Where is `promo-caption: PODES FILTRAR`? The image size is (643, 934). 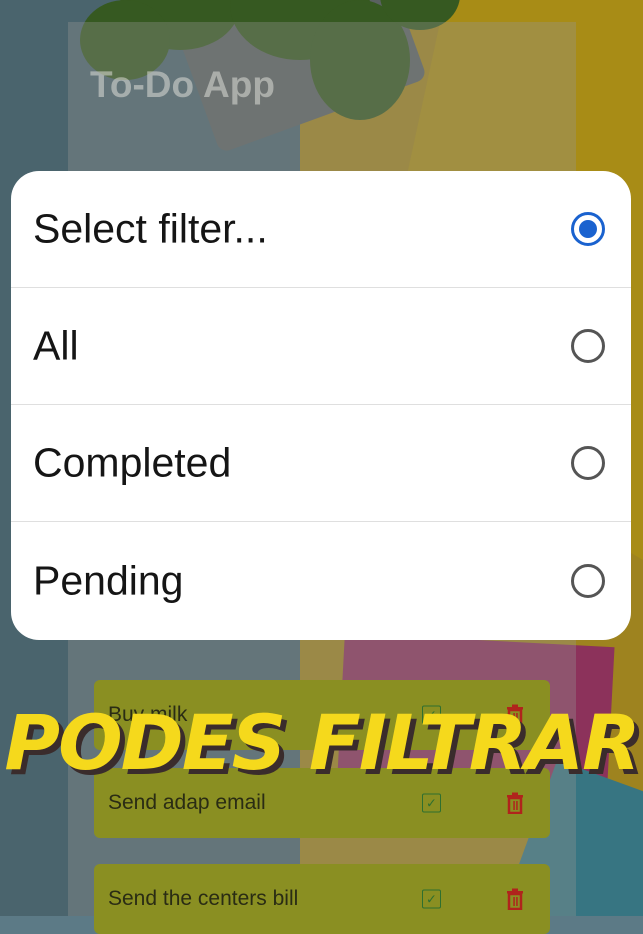
promo-caption: PODES FILTRAR is located at coordinates (322, 742).